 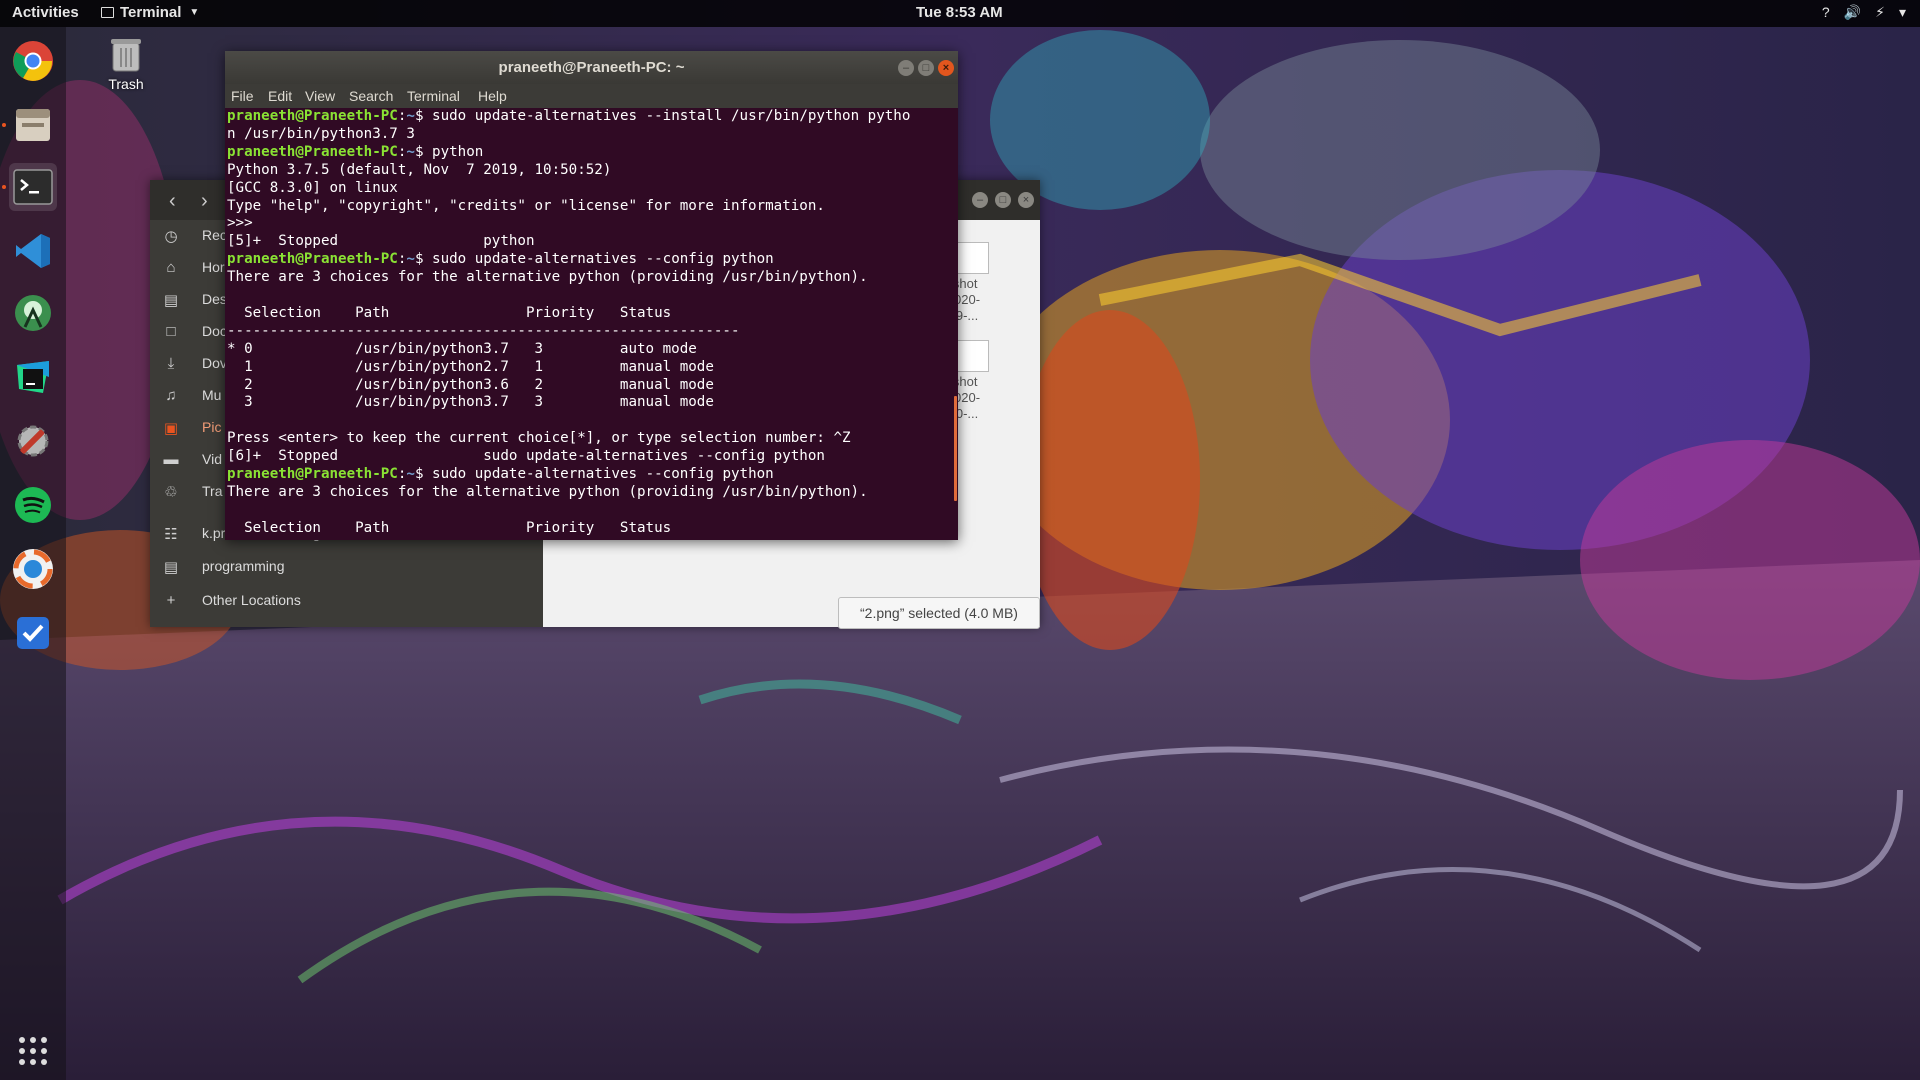 I want to click on scrollbar, so click(x=955, y=448).